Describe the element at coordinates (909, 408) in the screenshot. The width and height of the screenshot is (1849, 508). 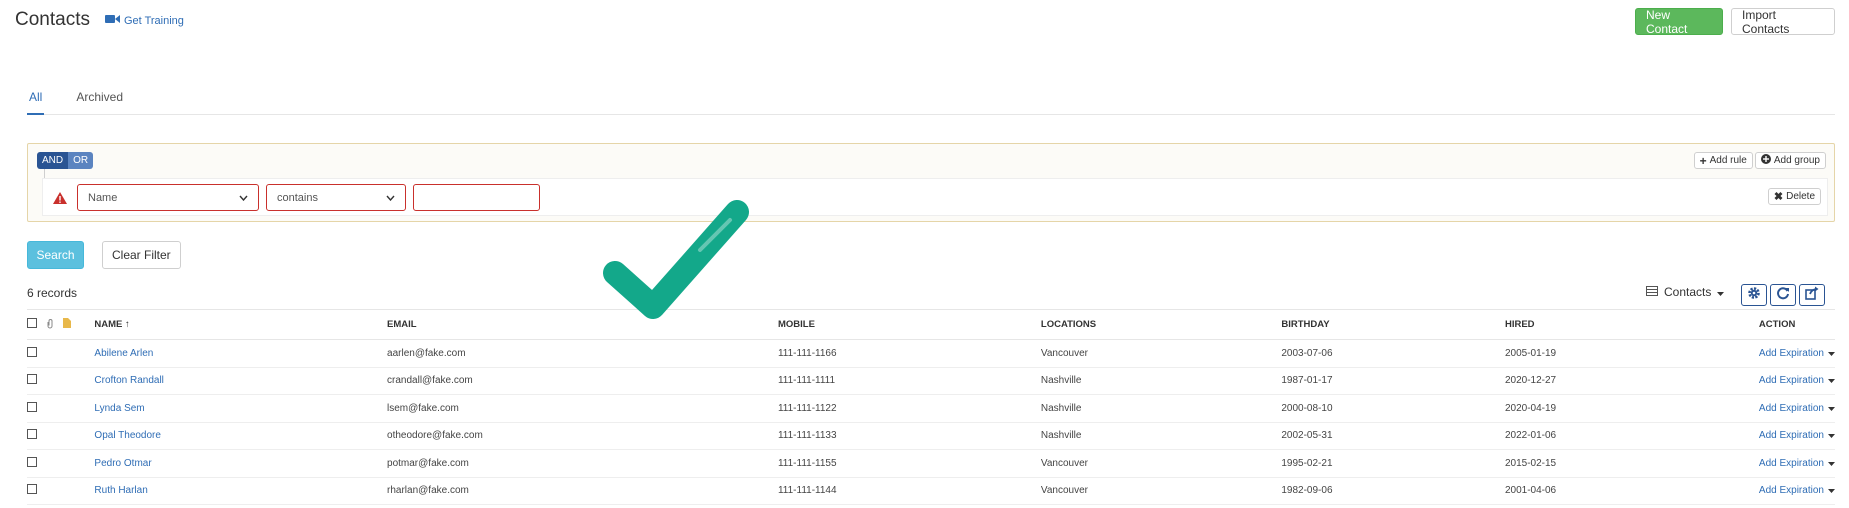
I see `mobile-cell: 111-111-1122` at that location.